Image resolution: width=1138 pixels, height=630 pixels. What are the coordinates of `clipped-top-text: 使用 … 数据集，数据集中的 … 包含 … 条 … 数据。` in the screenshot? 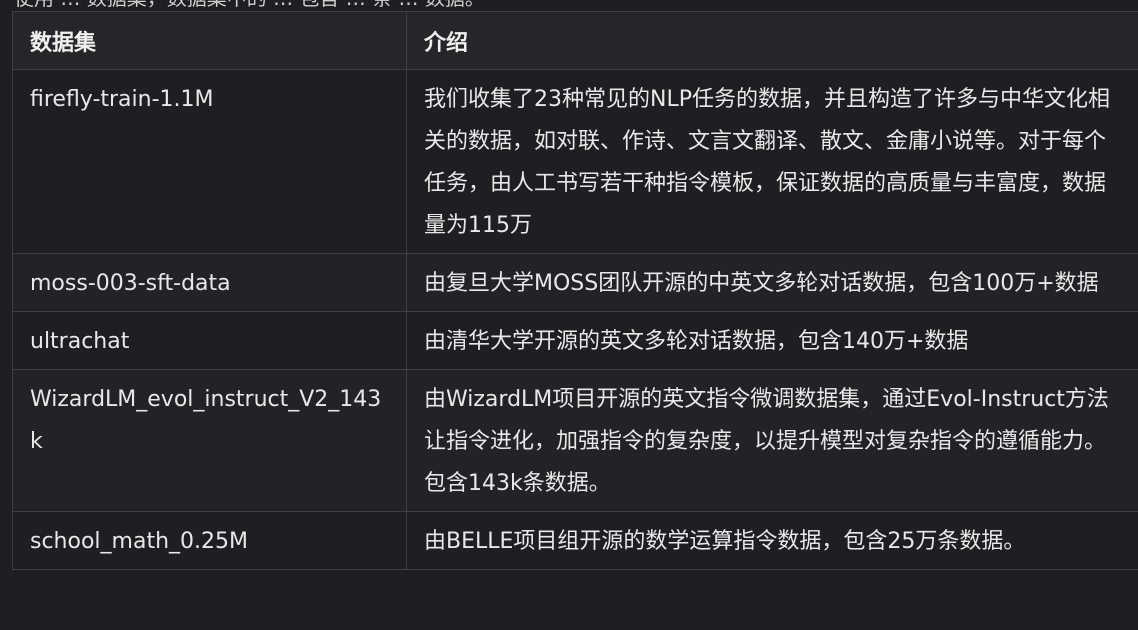 It's located at (249, 4).